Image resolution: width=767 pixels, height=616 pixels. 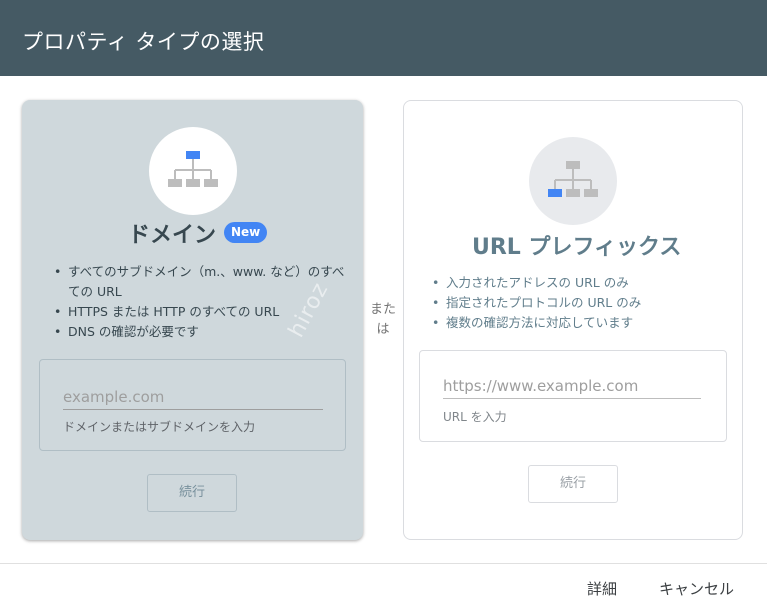 I want to click on domain-input-help: ドメインまたはサブドメインを入力, so click(x=159, y=427).